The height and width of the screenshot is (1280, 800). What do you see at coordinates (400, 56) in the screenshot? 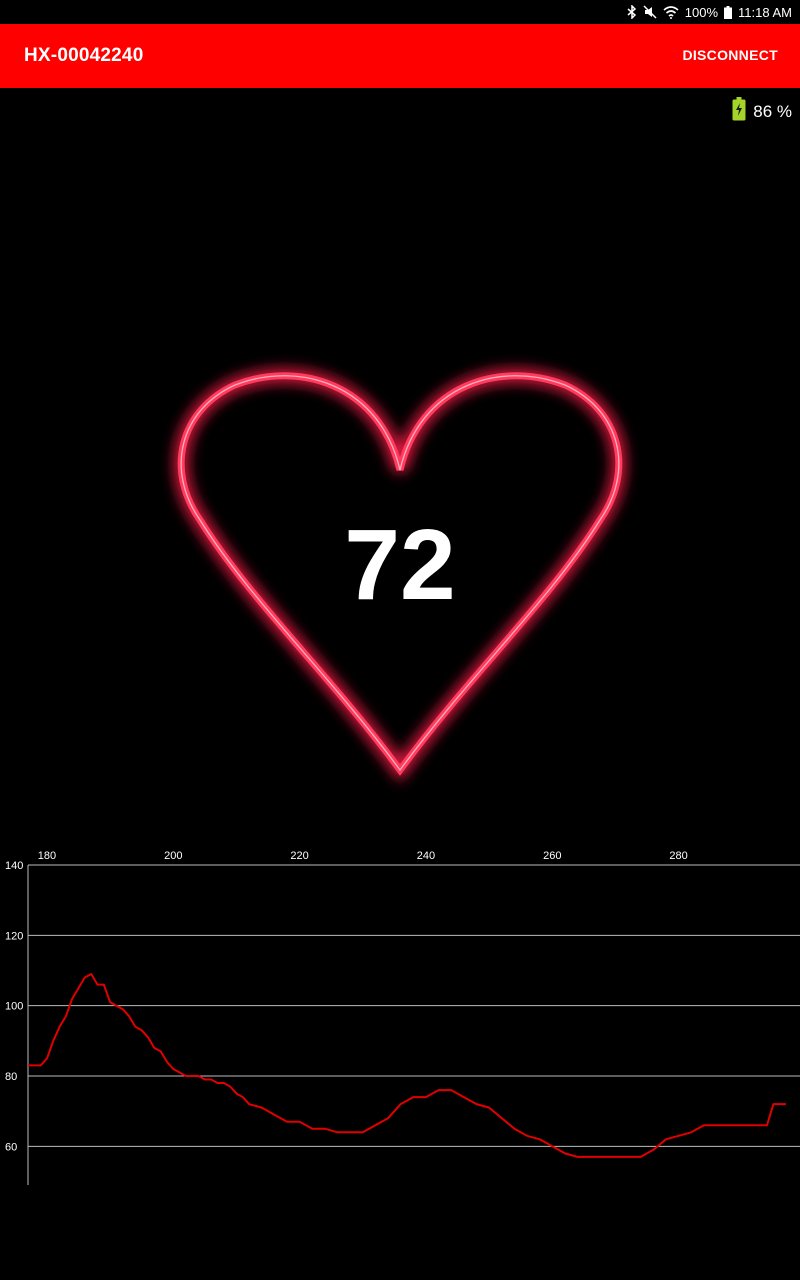
I see `app-bar: HX-00042240 DISCONNECT` at bounding box center [400, 56].